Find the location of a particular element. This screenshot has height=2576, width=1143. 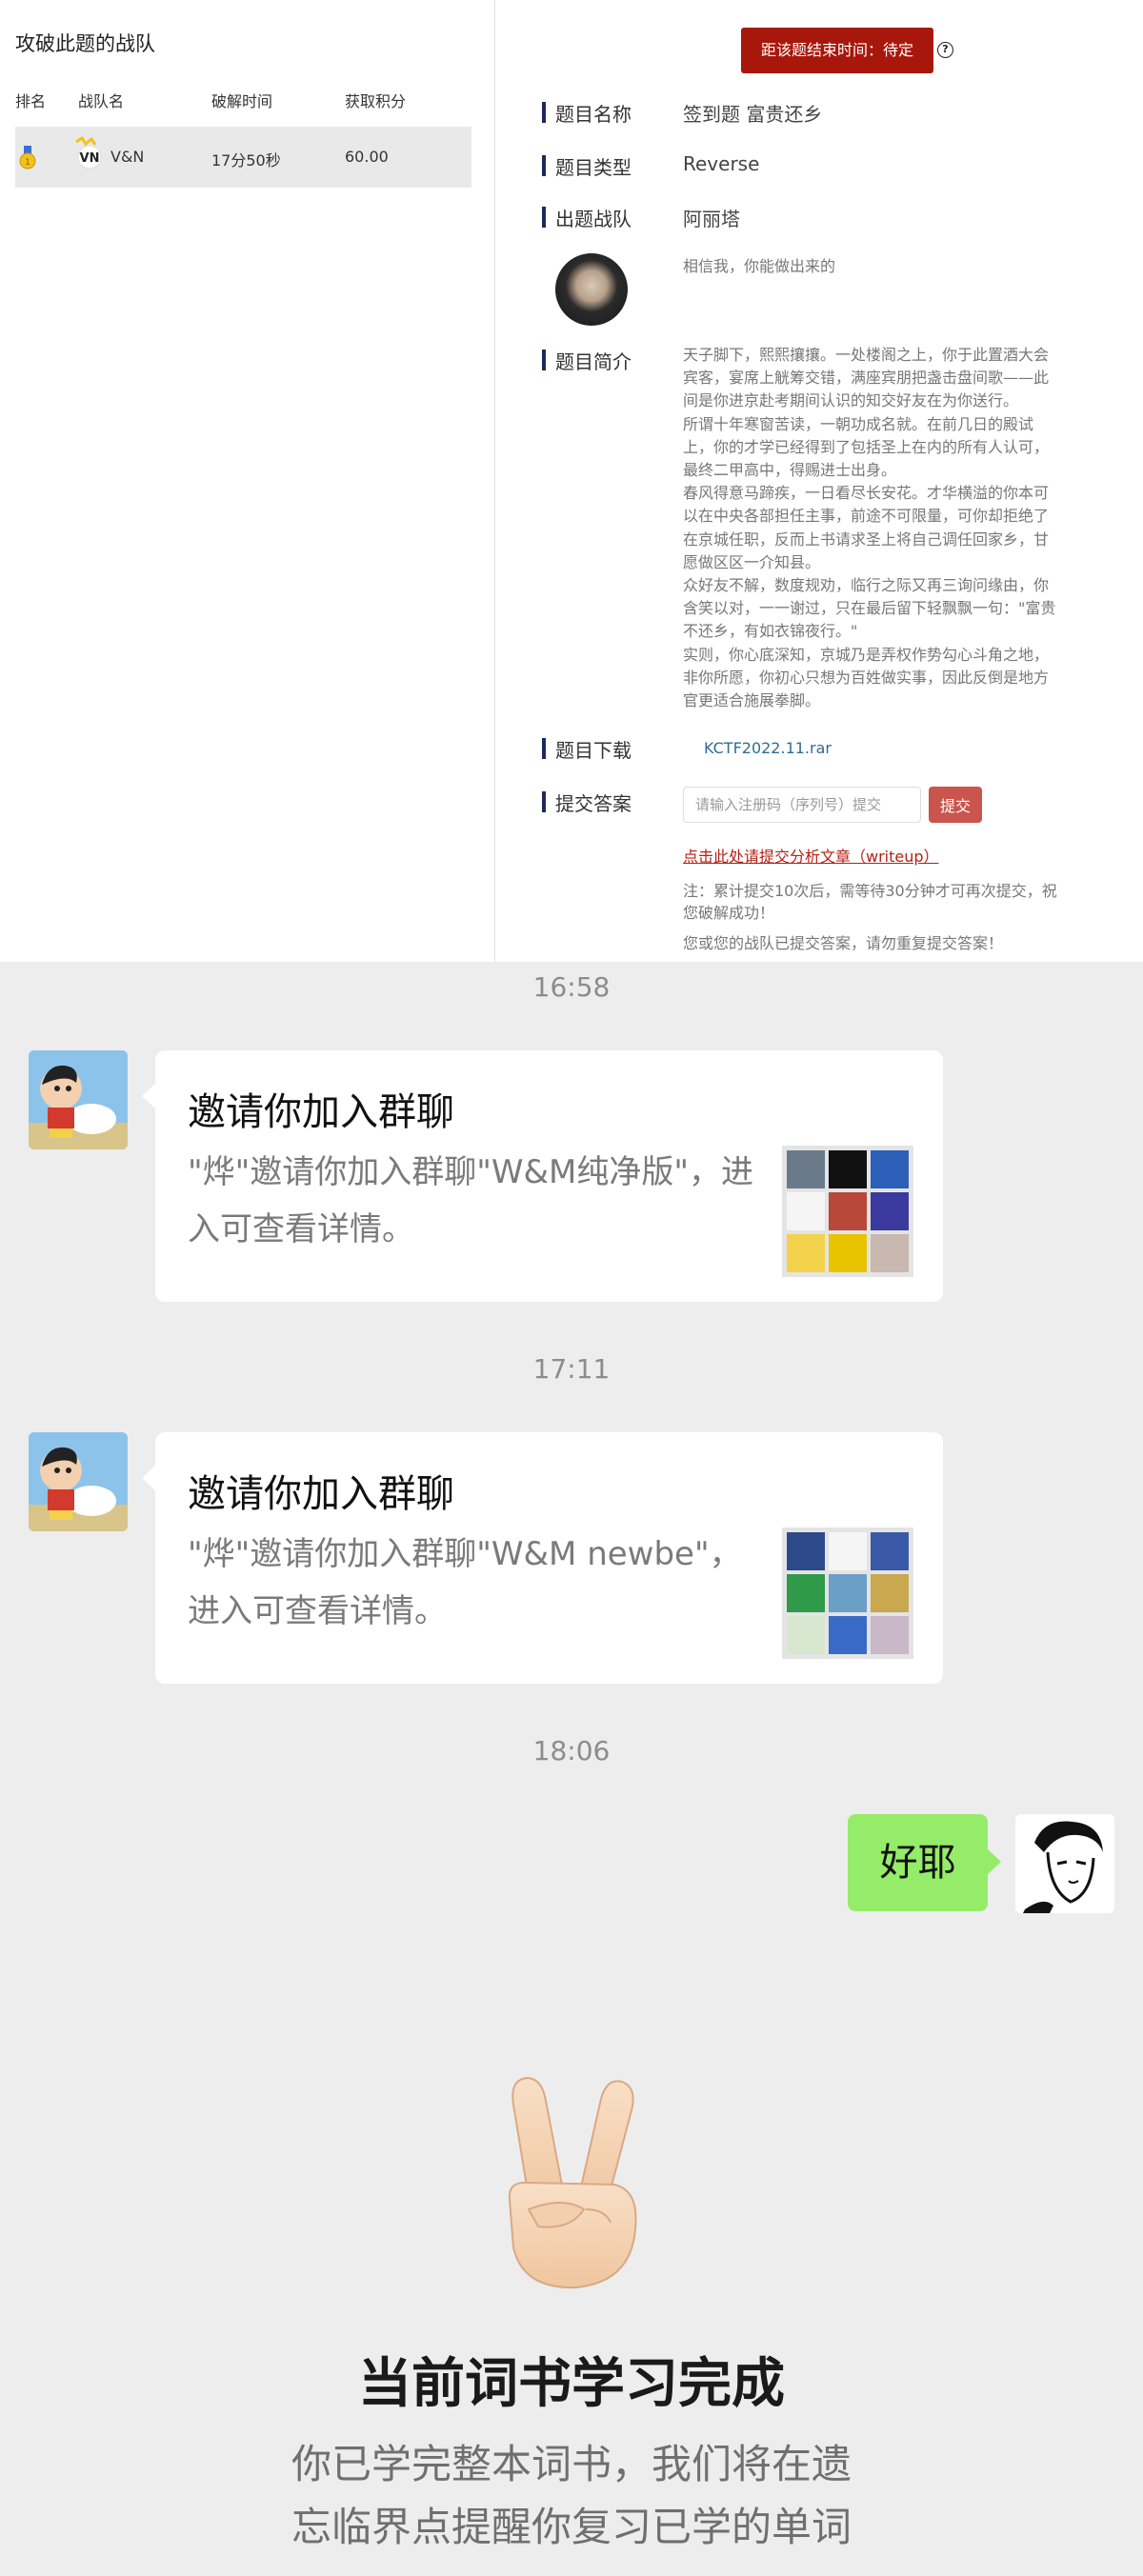

victory-hand-icon is located at coordinates (572, 2182).